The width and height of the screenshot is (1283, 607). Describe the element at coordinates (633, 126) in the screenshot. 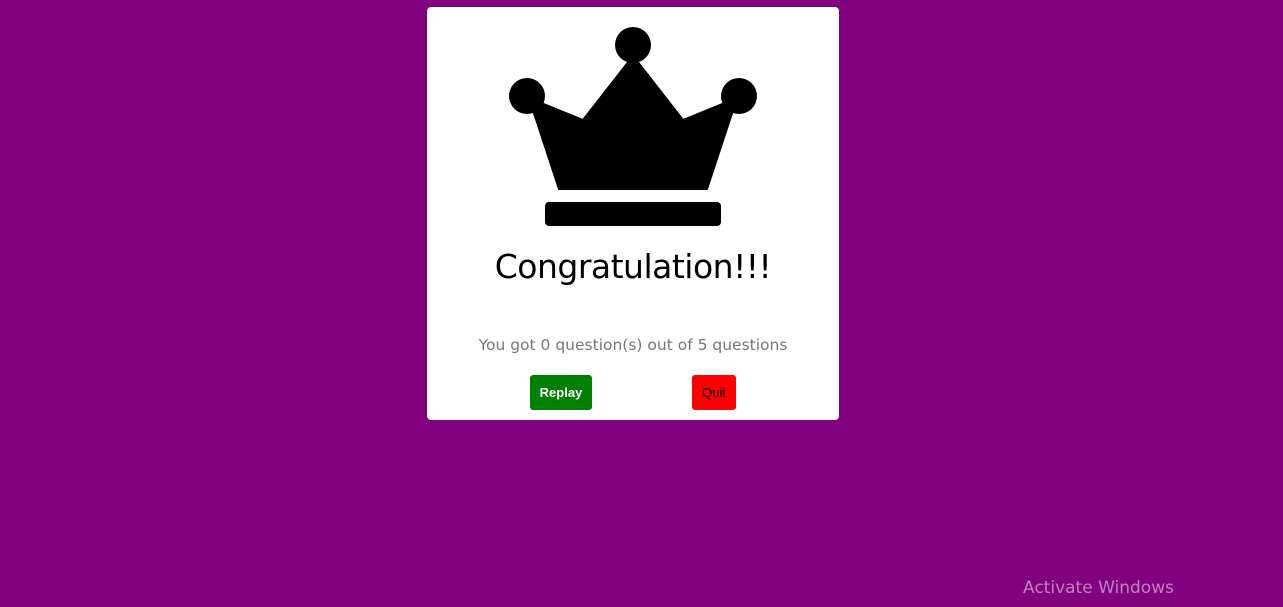

I see `crown-icon` at that location.